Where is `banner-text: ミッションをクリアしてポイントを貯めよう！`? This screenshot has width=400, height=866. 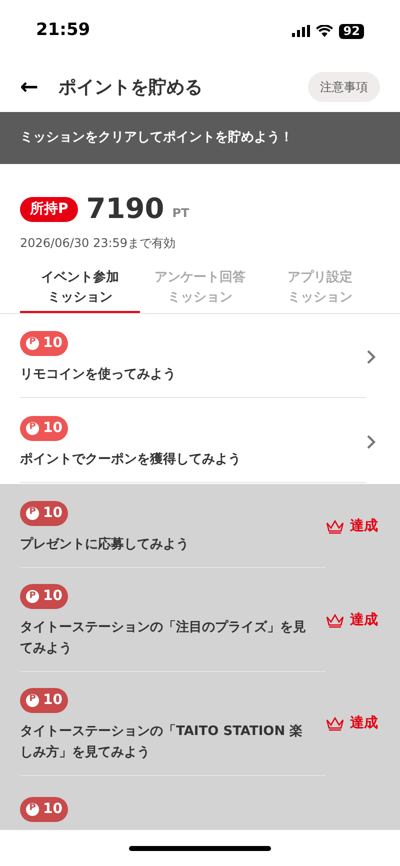
banner-text: ミッションをクリアしてポイントを貯めよう！ is located at coordinates (156, 138).